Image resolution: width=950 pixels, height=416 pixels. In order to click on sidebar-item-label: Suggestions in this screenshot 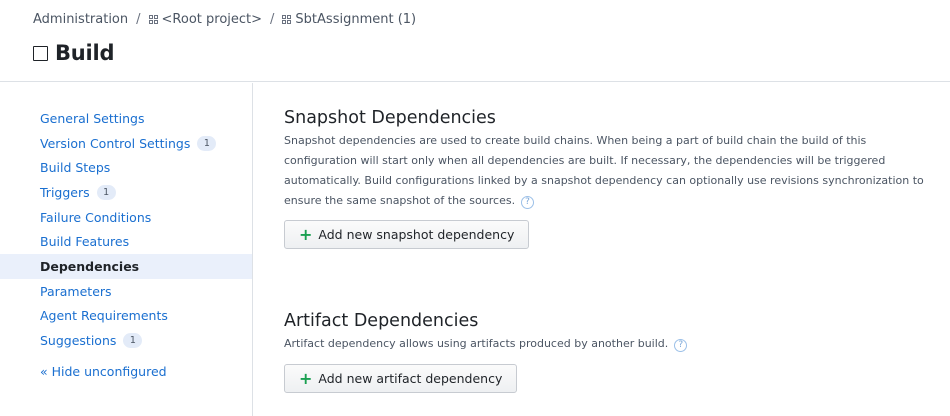, I will do `click(78, 341)`.